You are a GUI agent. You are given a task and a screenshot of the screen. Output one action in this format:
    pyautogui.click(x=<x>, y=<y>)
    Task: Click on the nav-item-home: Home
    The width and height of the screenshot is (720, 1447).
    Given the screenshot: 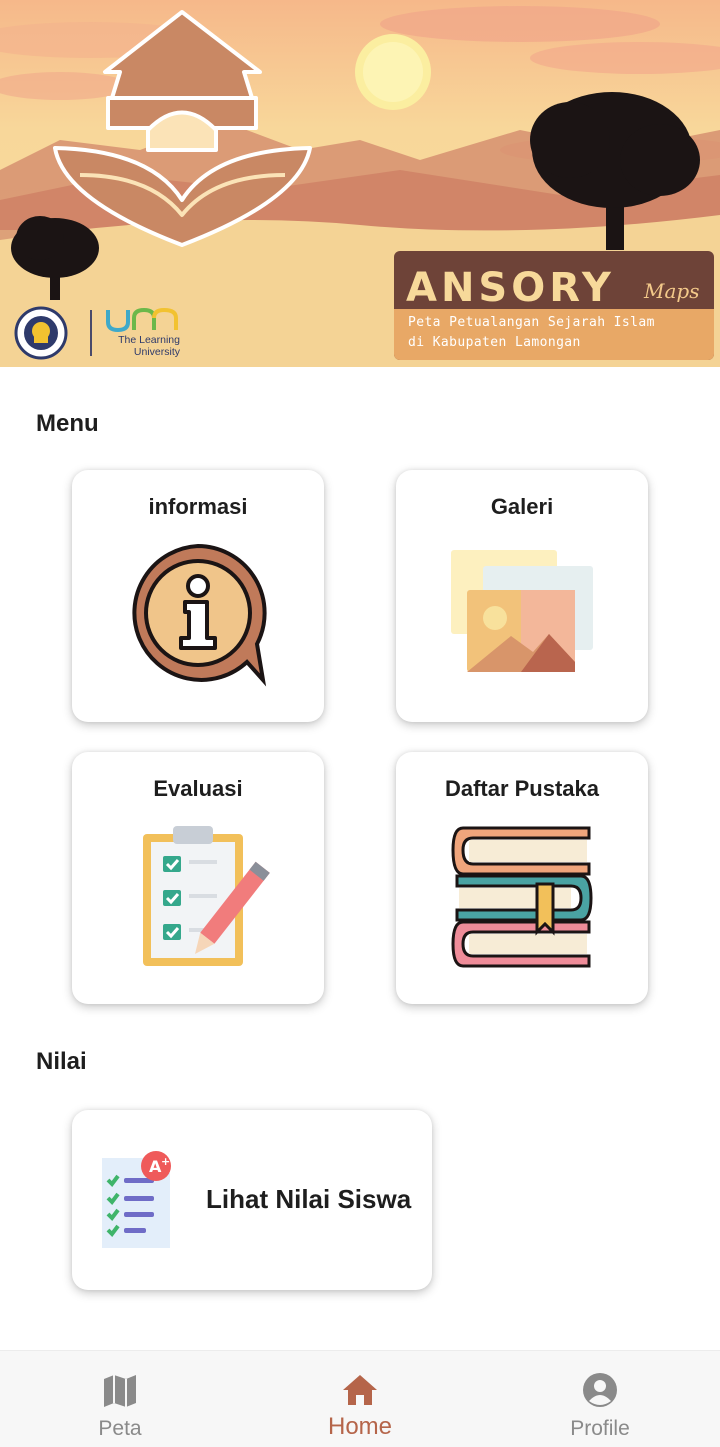 What is the action you would take?
    pyautogui.click(x=360, y=1399)
    